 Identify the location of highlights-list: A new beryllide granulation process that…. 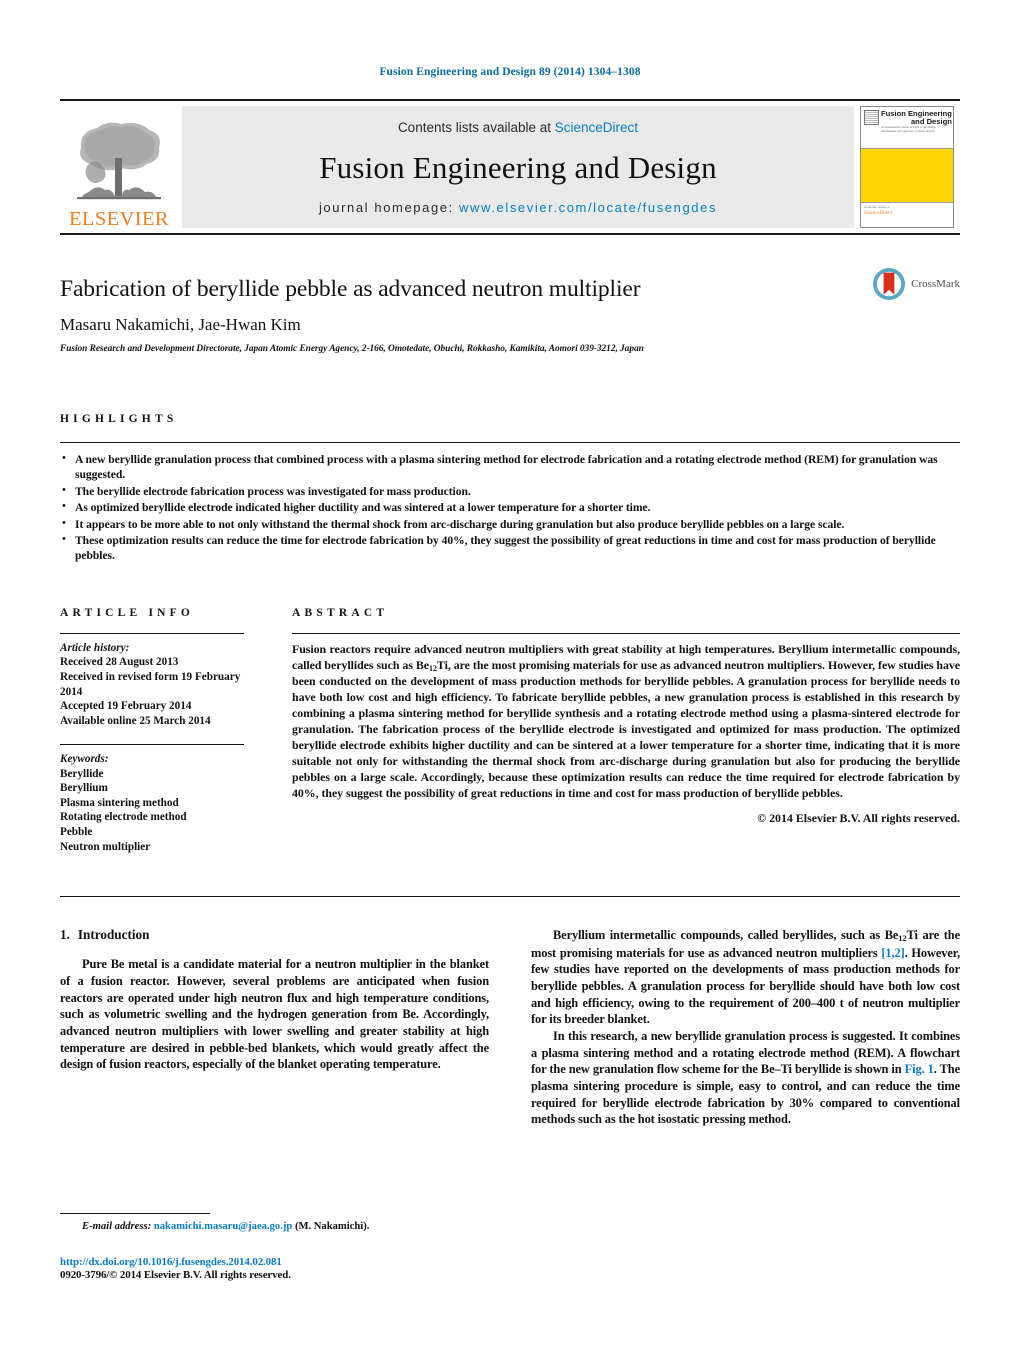
(510, 503).